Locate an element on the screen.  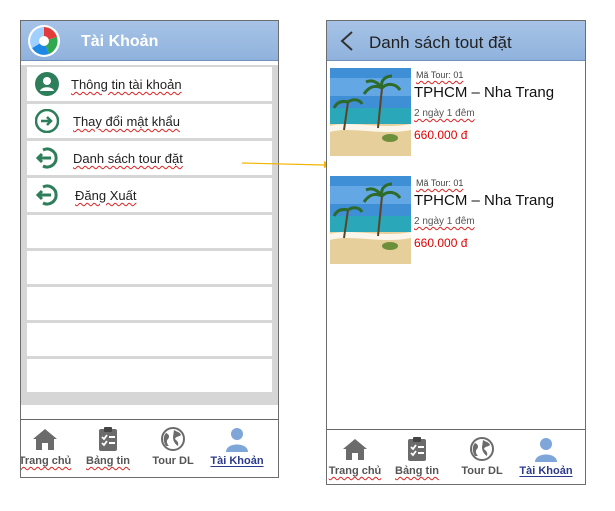
tours-header: Danh sách tout đặt is located at coordinates (456, 41).